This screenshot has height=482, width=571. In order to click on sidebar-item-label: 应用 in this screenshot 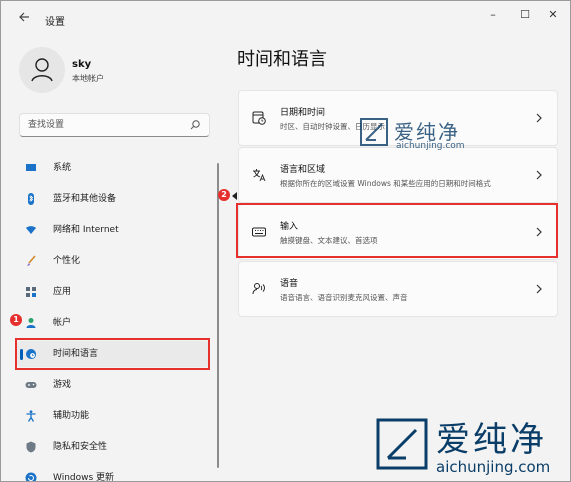, I will do `click(62, 292)`.